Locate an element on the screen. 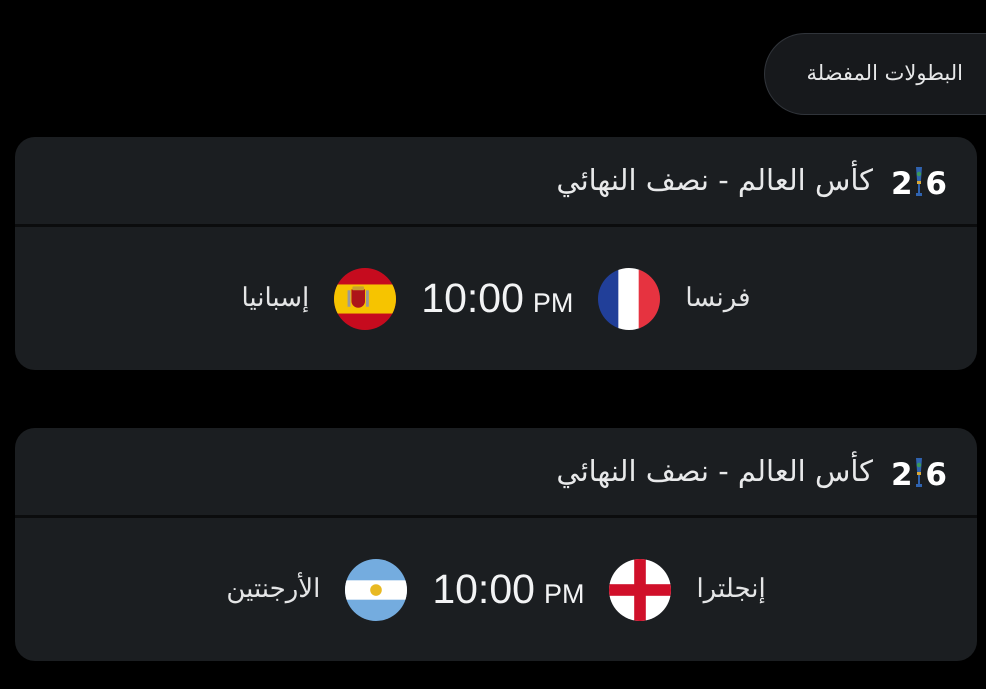 This screenshot has width=986, height=689. team-name: فرنسا is located at coordinates (718, 298).